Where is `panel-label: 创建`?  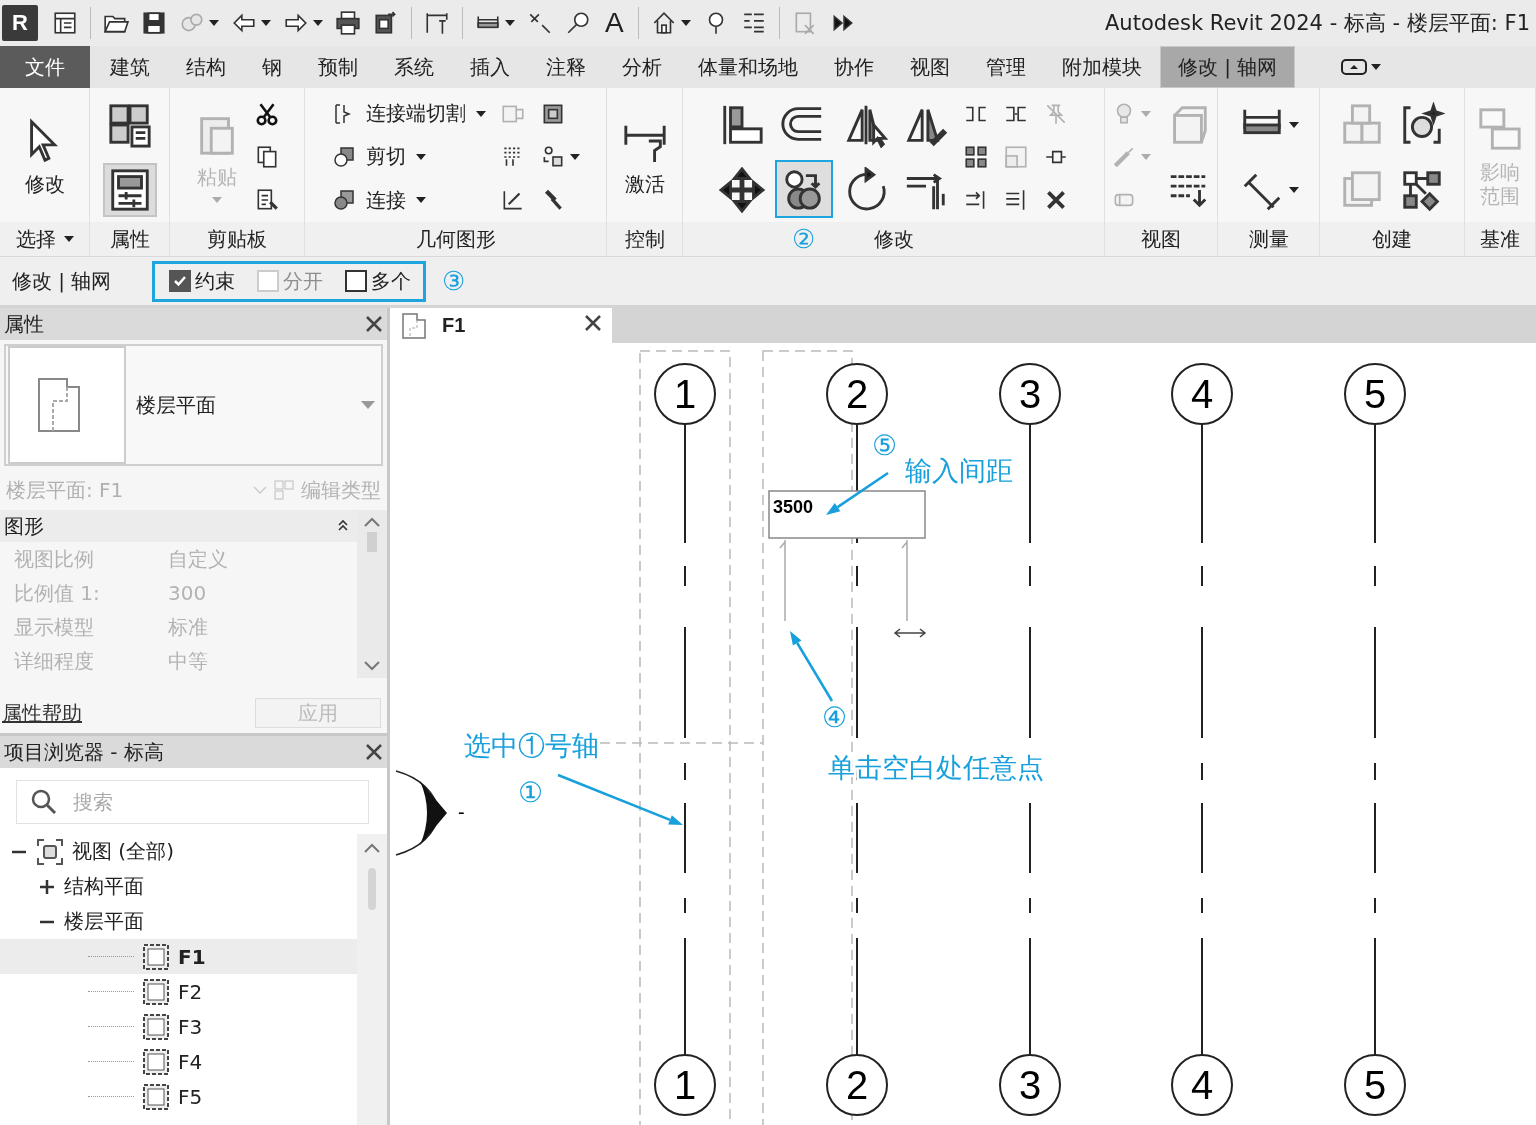 panel-label: 创建 is located at coordinates (1392, 239).